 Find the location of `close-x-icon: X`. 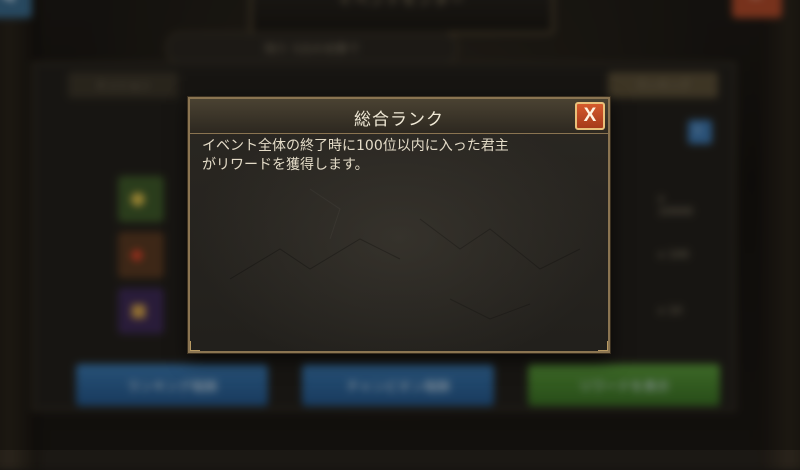

close-x-icon: X is located at coordinates (590, 115).